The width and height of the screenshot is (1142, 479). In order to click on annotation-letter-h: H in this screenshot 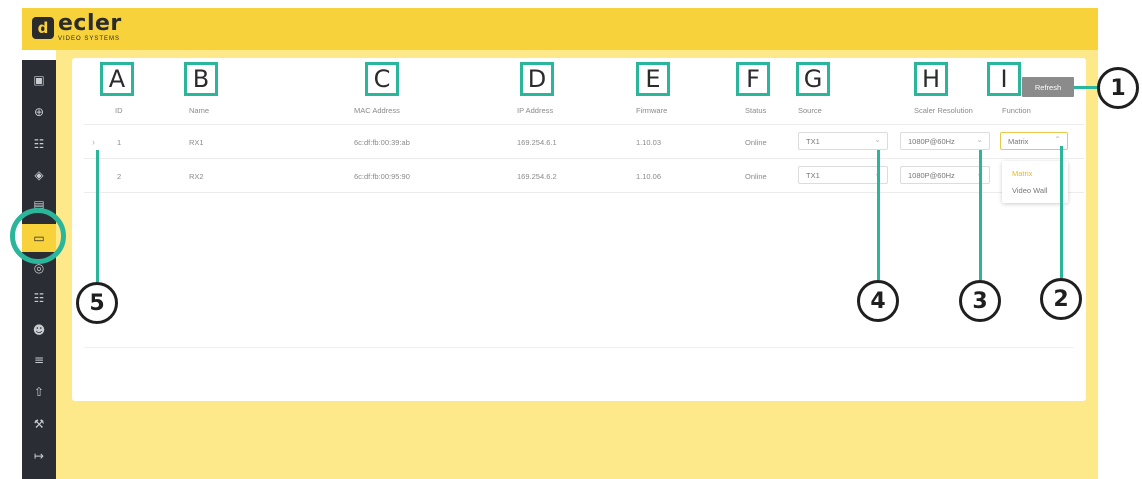, I will do `click(931, 79)`.